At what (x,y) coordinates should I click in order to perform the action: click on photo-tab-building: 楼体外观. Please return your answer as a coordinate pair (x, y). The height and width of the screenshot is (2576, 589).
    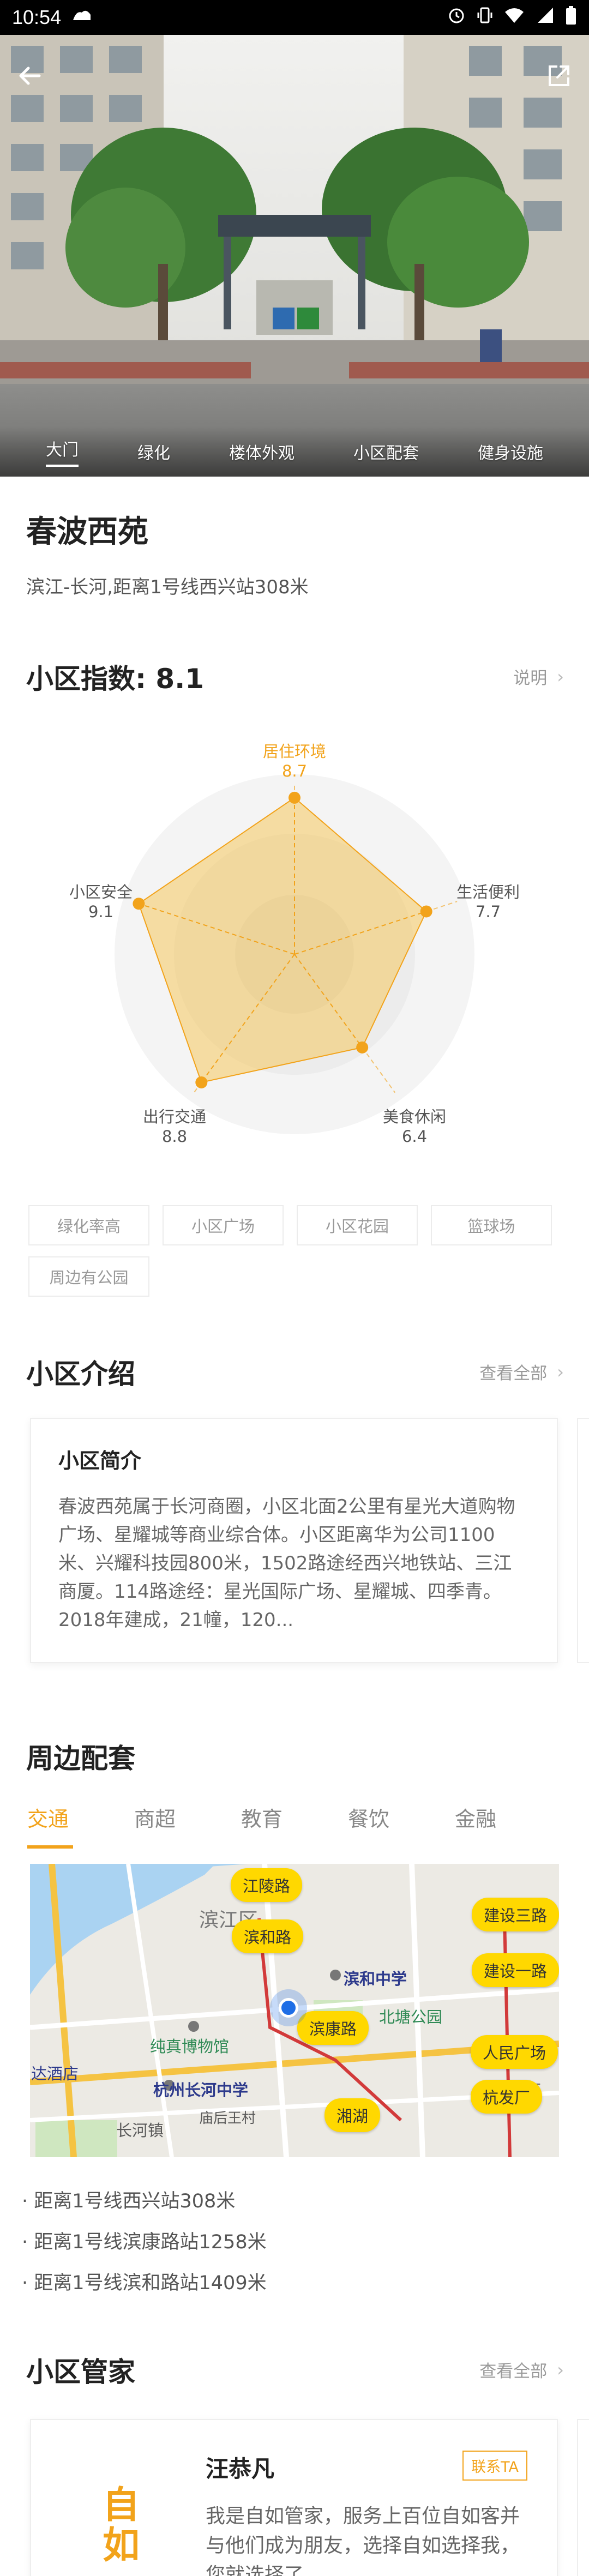
    Looking at the image, I should click on (261, 452).